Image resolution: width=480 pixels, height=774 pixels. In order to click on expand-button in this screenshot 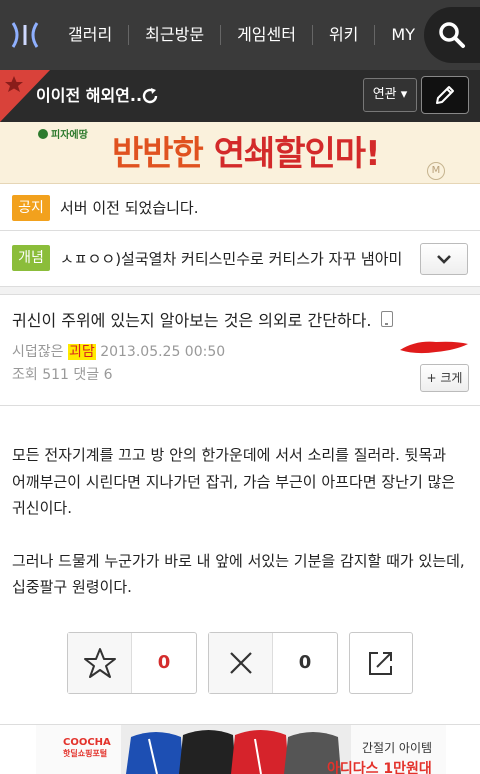, I will do `click(444, 259)`.